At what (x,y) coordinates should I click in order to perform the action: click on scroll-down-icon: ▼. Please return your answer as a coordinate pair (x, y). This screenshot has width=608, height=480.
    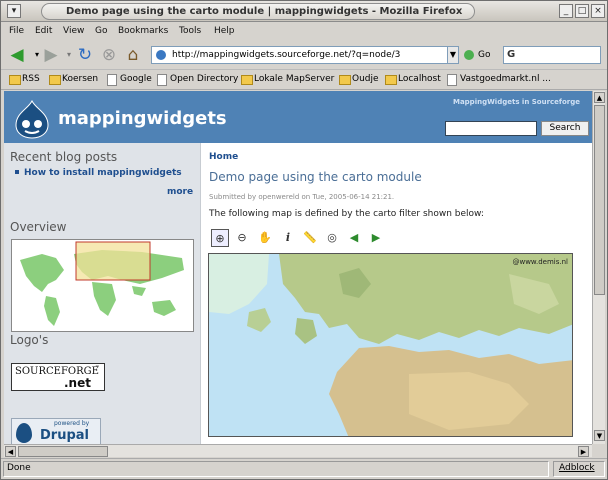
    Looking at the image, I should click on (599, 435).